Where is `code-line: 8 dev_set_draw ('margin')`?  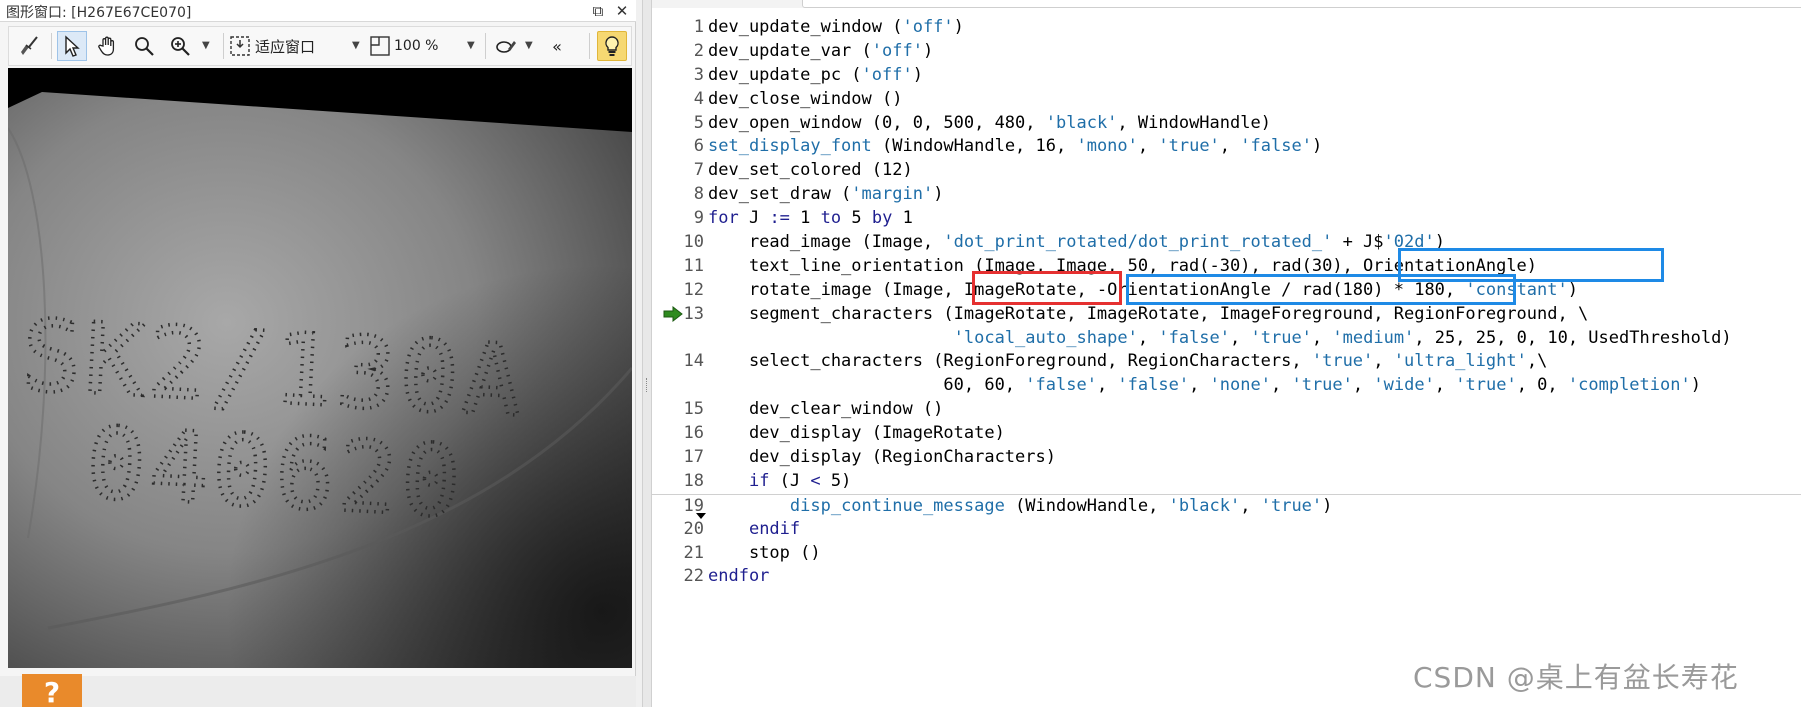
code-line: 8 dev_set_draw ('margin') is located at coordinates (1226, 195).